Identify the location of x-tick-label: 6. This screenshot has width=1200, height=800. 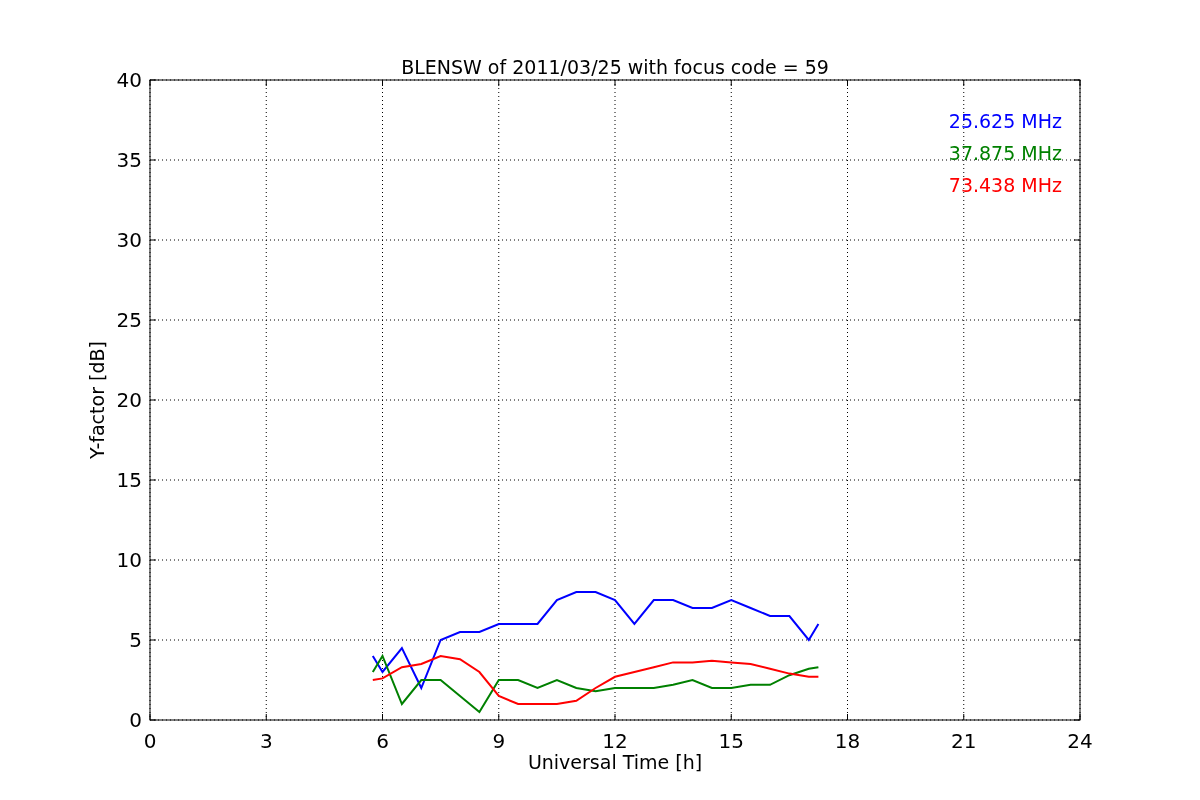
(382, 741).